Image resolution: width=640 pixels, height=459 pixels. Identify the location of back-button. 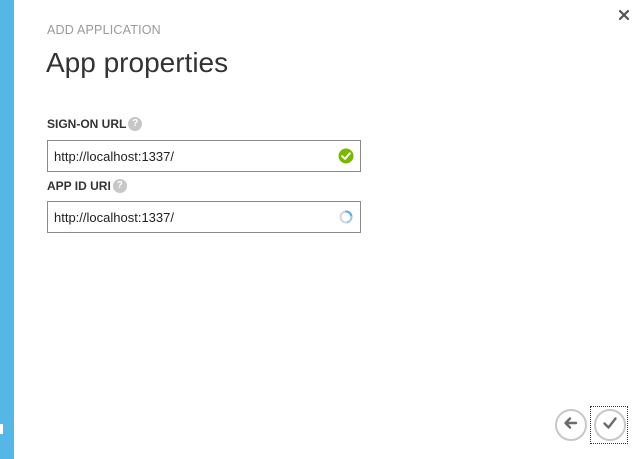
(571, 425).